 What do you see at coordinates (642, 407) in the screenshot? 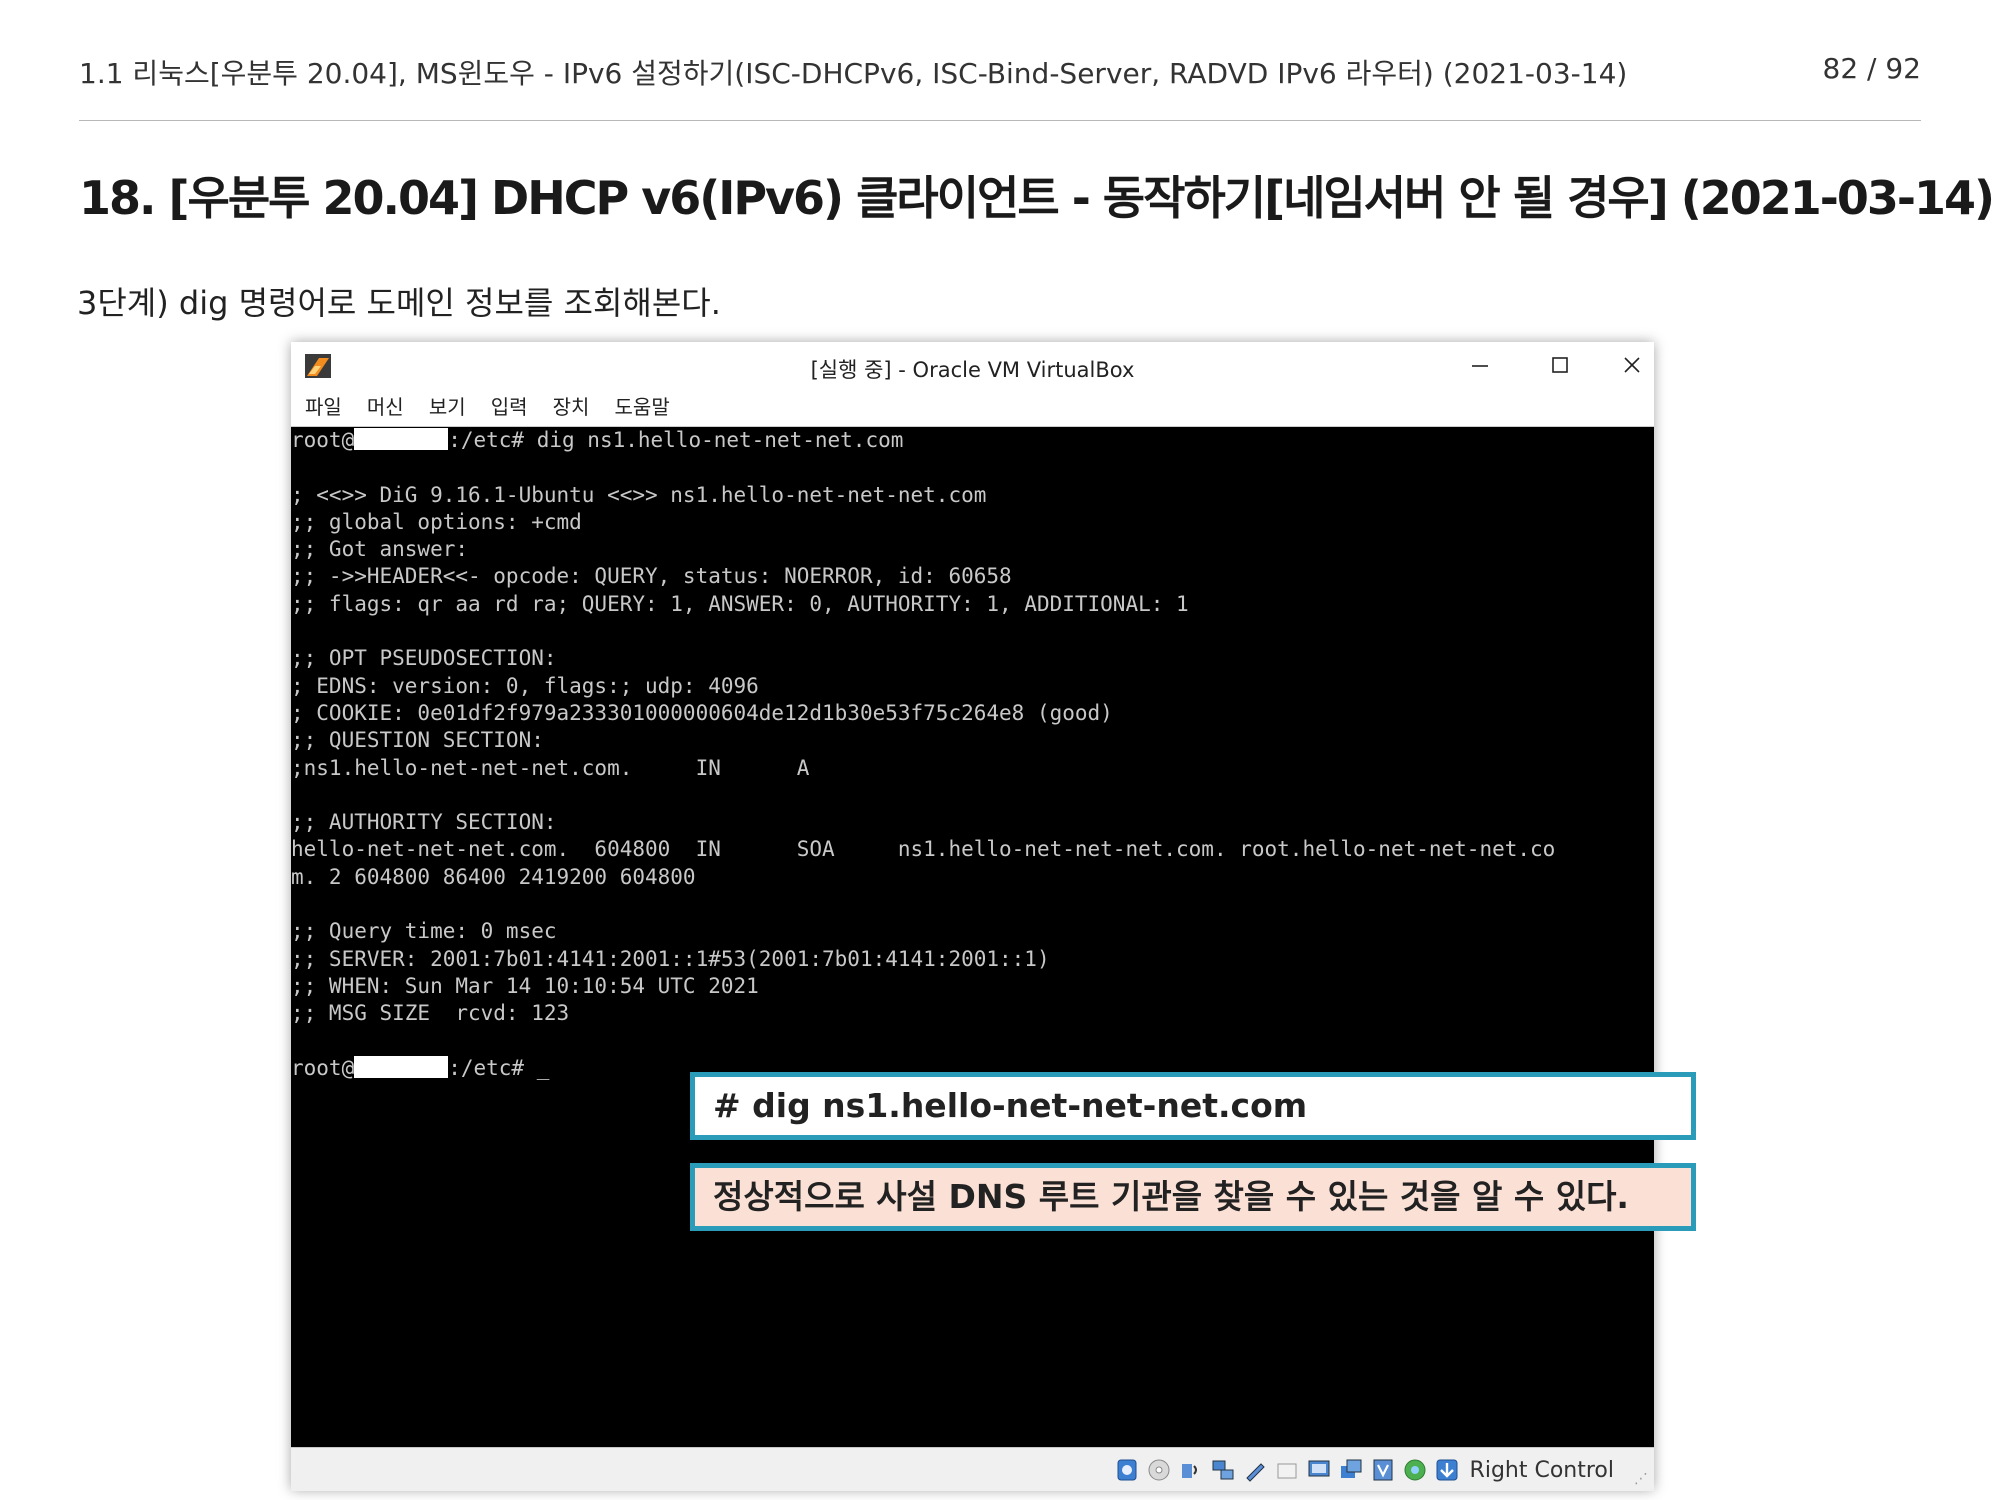
I see `menu-help: 도움말` at bounding box center [642, 407].